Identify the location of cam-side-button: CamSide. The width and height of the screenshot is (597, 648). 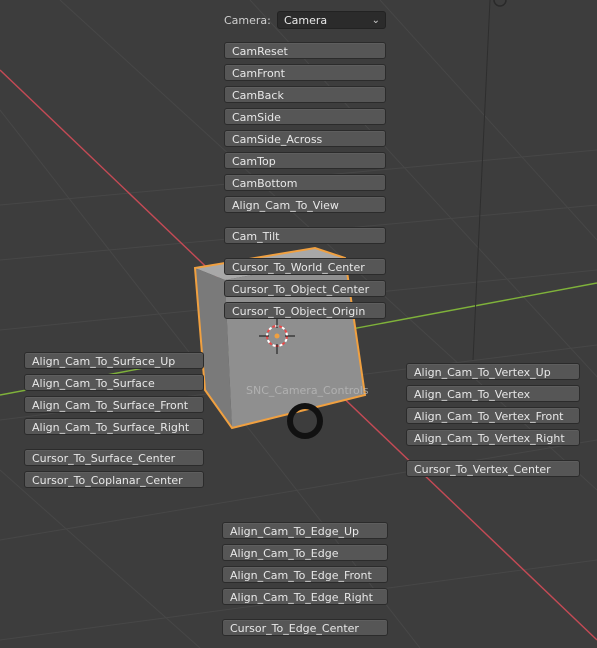
(305, 116).